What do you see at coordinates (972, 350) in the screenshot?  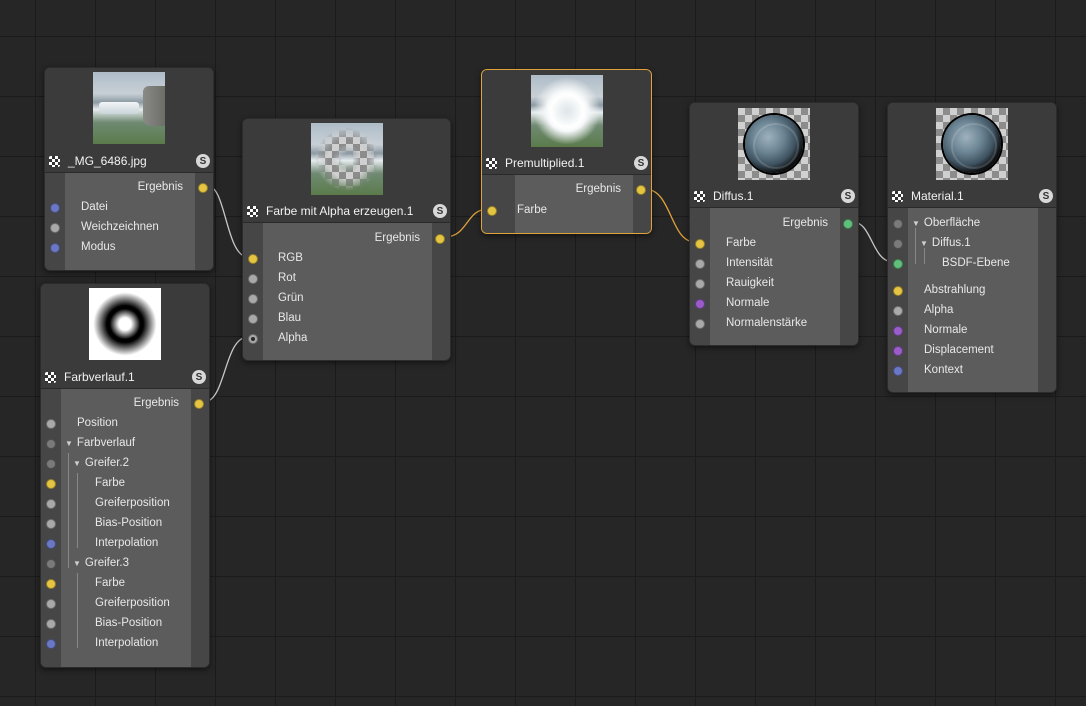 I see `input-row-displacement: Displacement` at bounding box center [972, 350].